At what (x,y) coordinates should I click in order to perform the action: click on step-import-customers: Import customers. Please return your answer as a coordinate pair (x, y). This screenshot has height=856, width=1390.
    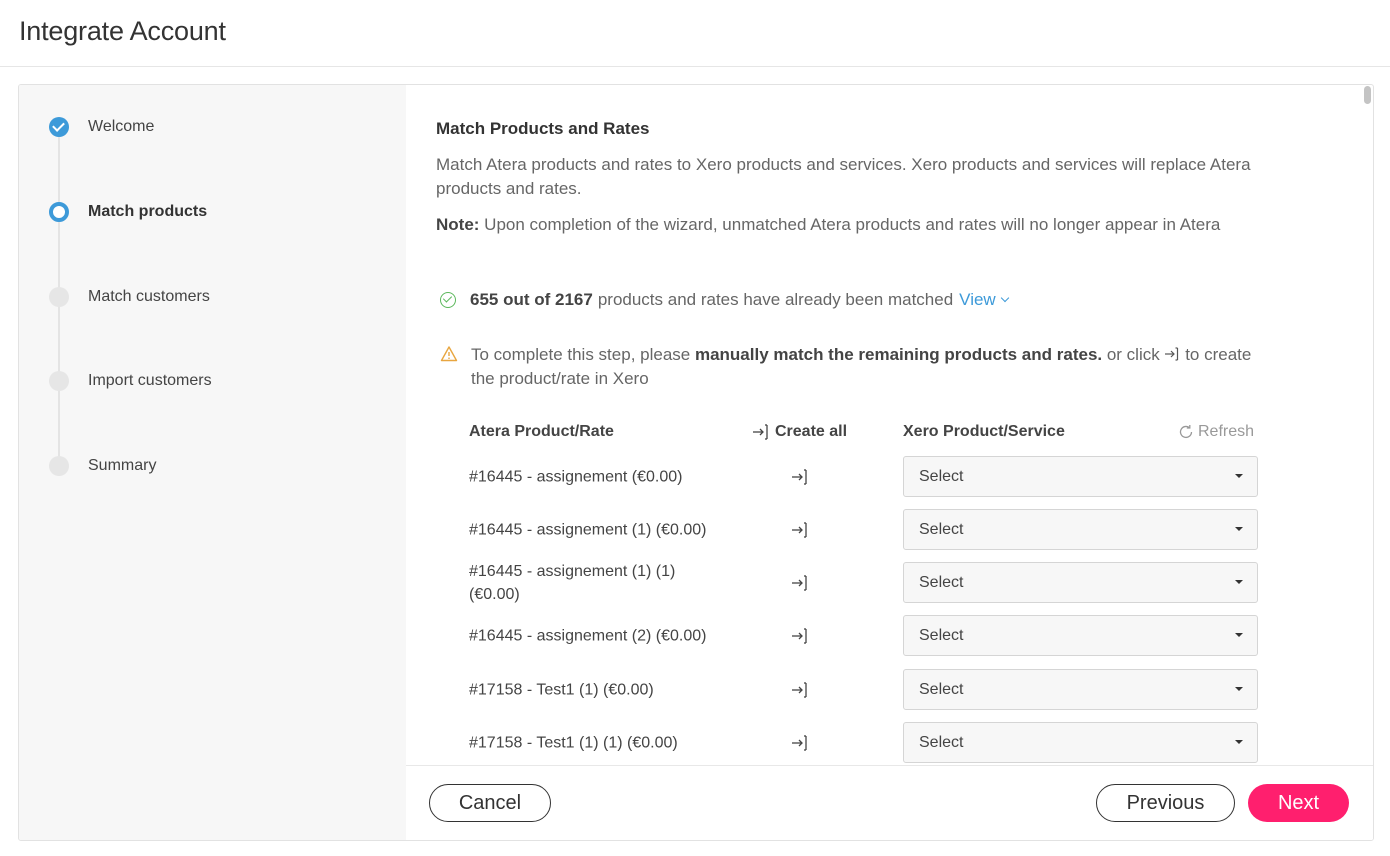
    Looking at the image, I should click on (130, 381).